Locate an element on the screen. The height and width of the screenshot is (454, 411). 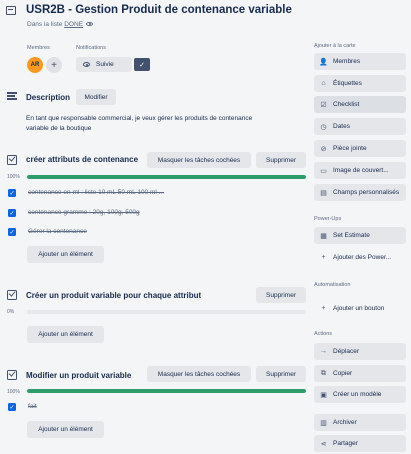
watch-label: Suivie is located at coordinates (105, 64).